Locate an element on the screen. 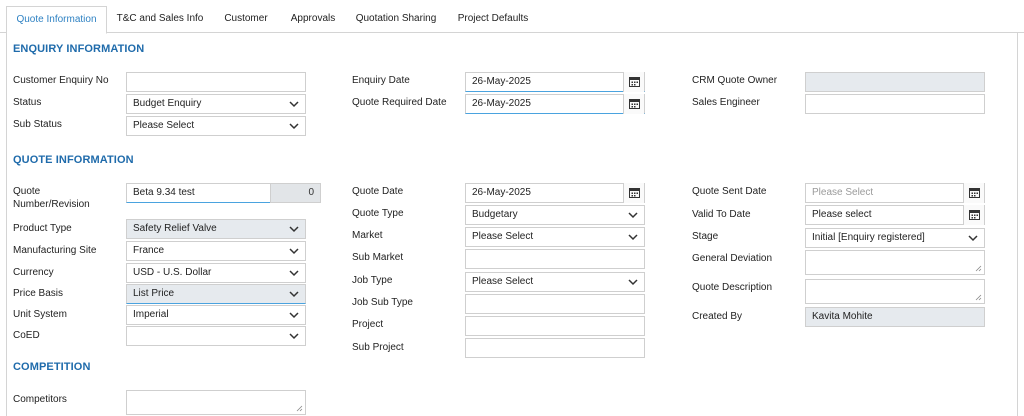 The height and width of the screenshot is (416, 1024). enquiry-date-input: 26-May-2025 is located at coordinates (555, 82).